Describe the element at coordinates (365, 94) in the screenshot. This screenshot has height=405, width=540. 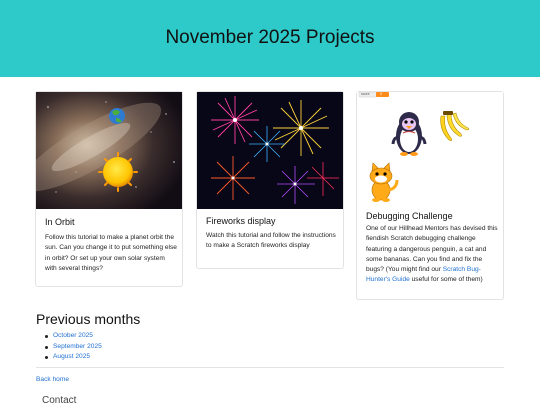
I see `score-label: score` at that location.